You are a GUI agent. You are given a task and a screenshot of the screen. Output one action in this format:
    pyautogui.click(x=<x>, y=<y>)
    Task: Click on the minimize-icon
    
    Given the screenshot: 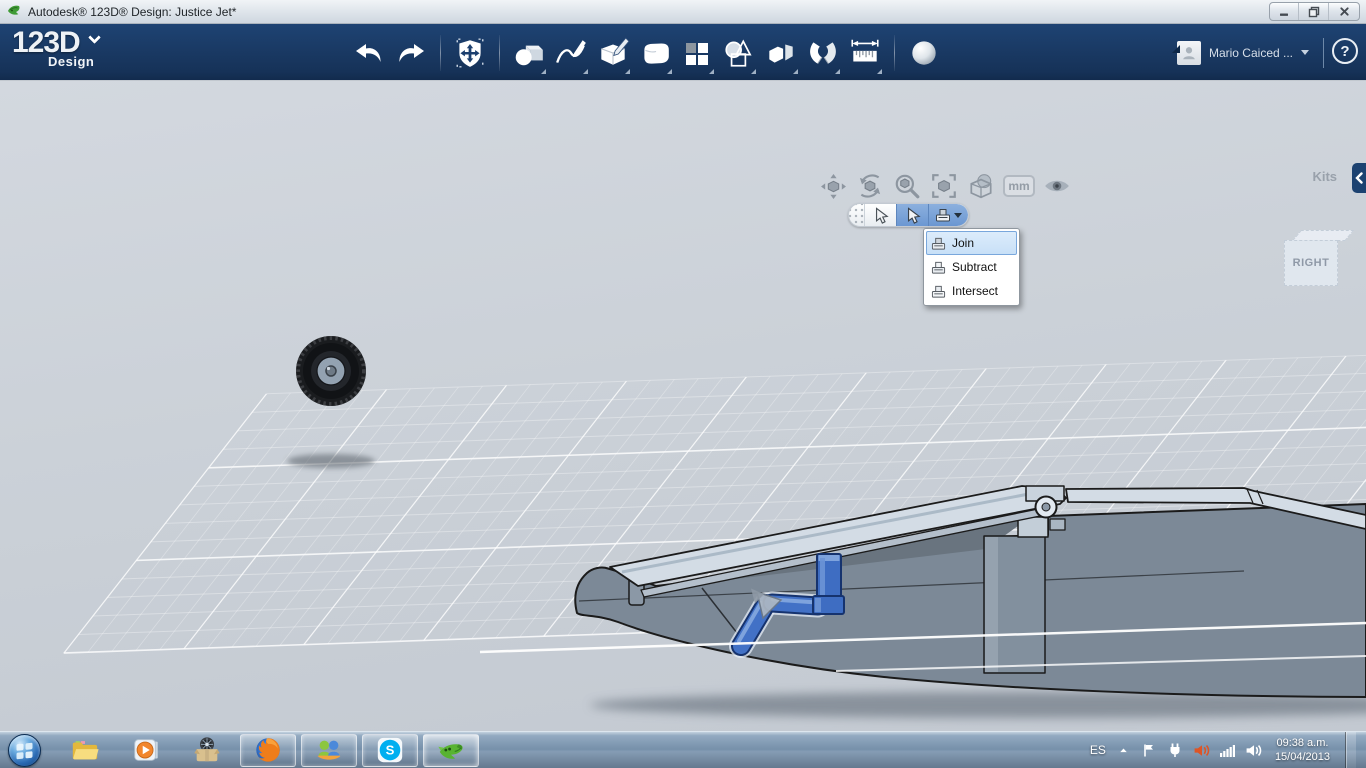 What is the action you would take?
    pyautogui.click(x=1284, y=14)
    